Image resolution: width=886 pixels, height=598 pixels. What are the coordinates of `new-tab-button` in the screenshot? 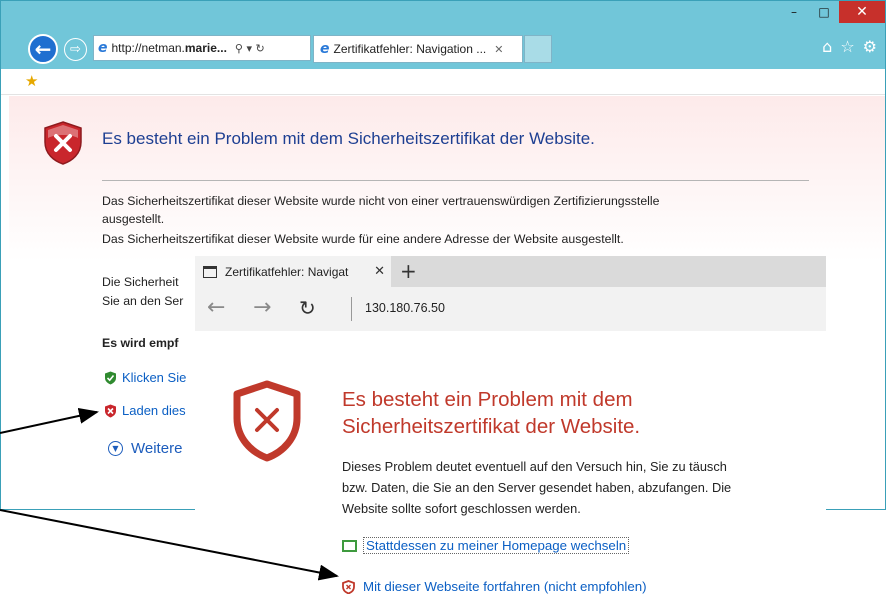 It's located at (538, 49).